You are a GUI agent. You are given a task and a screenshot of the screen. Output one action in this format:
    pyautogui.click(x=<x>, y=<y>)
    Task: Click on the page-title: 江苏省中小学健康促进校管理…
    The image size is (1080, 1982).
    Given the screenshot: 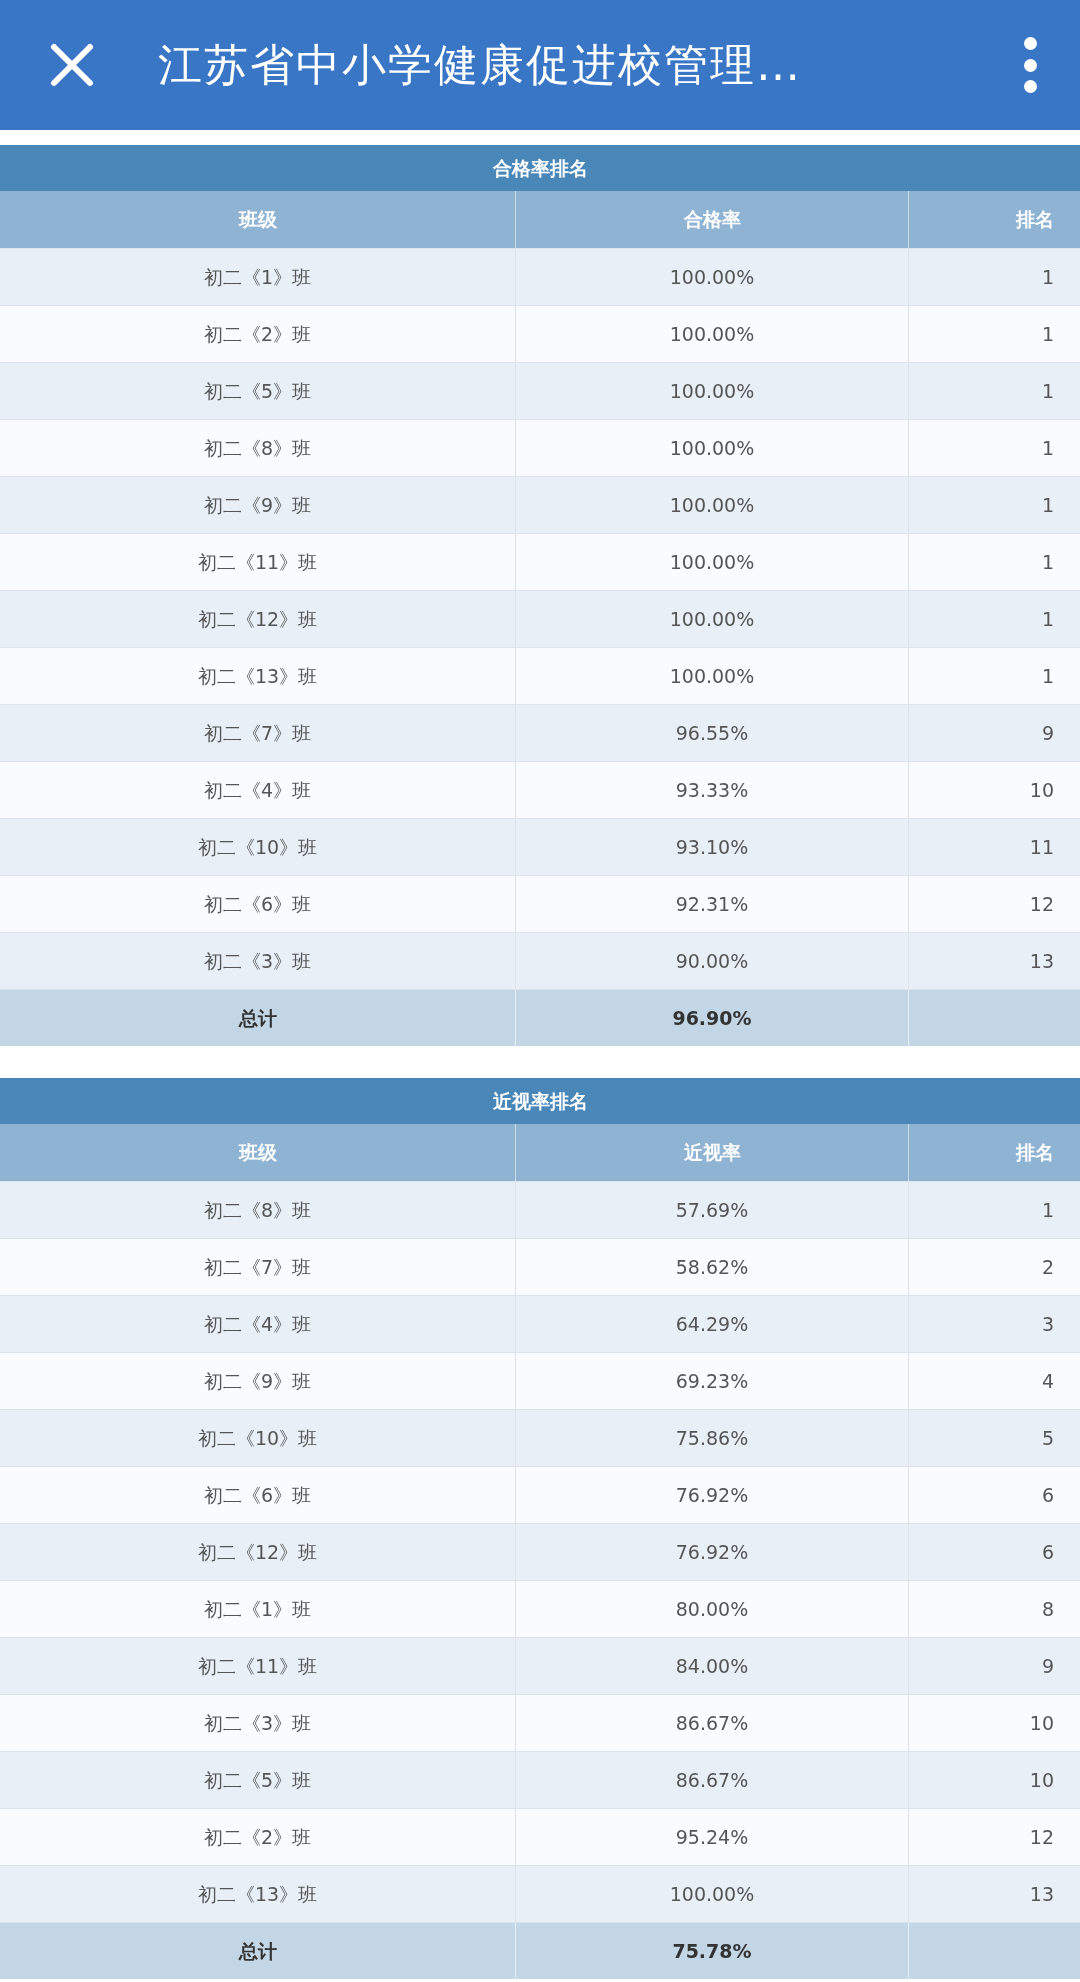 What is the action you would take?
    pyautogui.click(x=480, y=65)
    